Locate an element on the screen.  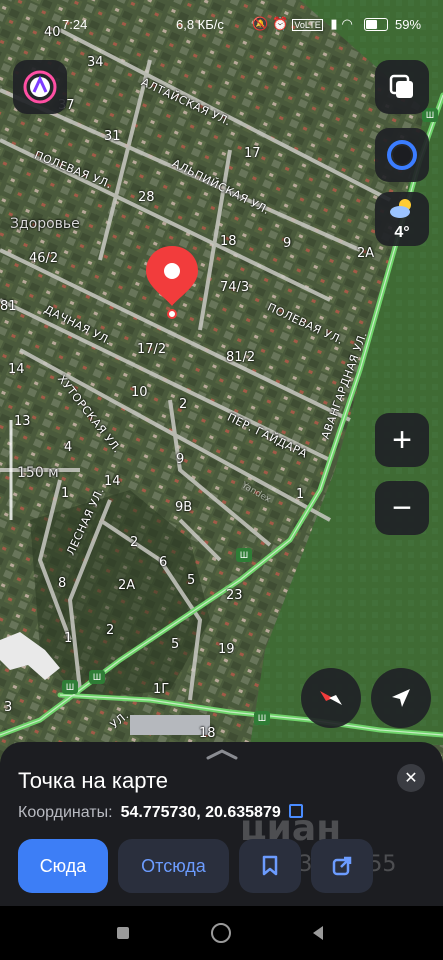
map-pin-icon is located at coordinates (172, 282).